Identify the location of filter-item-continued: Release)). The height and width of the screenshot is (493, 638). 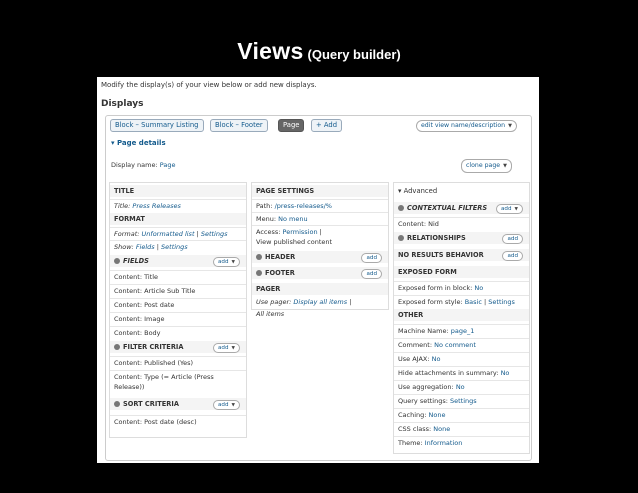
(178, 387).